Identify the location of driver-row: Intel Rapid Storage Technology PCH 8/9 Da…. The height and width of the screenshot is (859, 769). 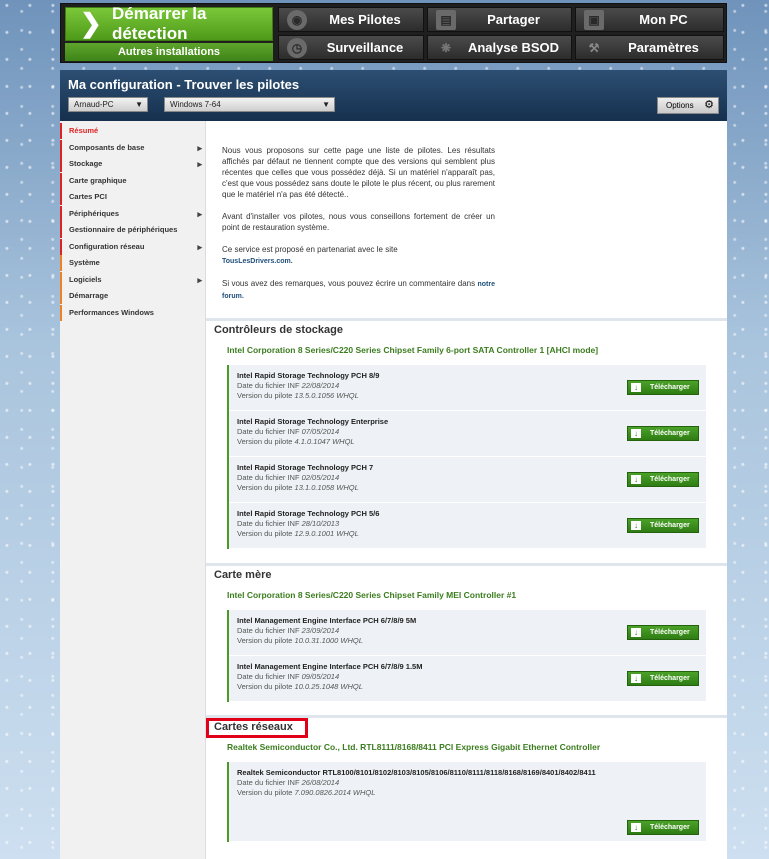
(467, 388).